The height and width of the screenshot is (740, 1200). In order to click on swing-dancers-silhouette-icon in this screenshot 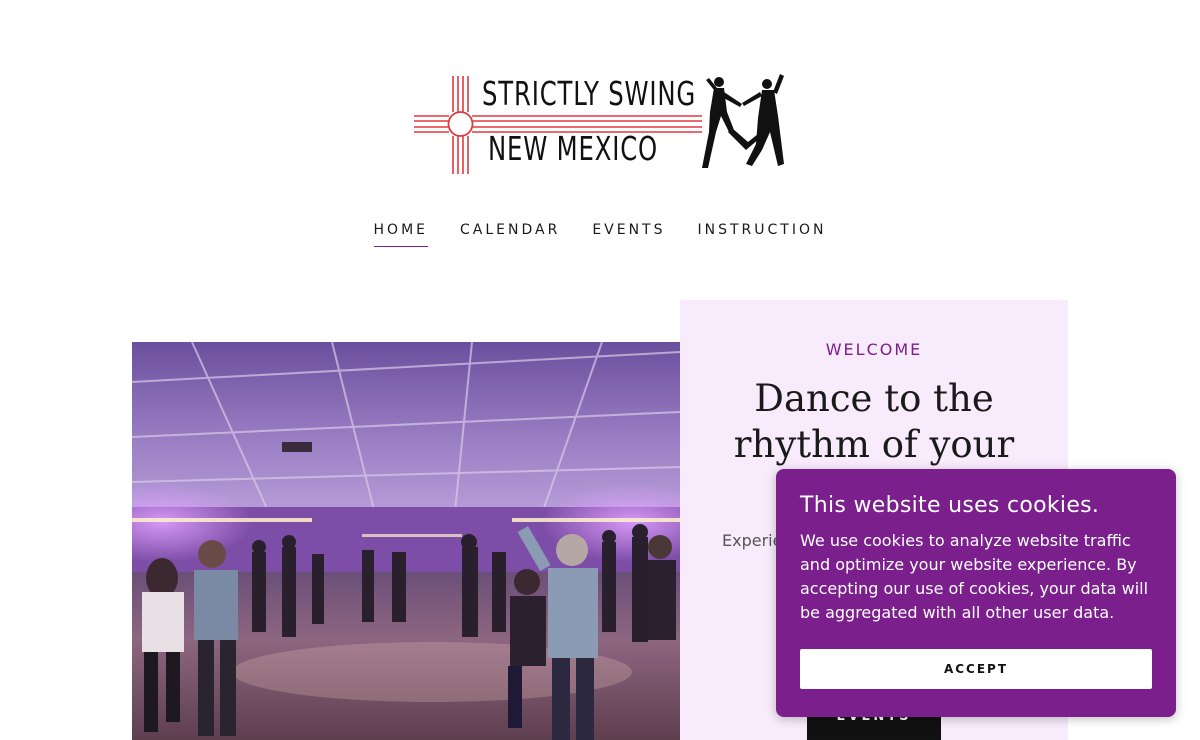, I will do `click(743, 121)`.